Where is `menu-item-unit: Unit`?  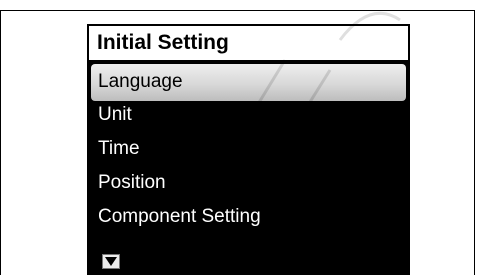
menu-item-unit: Unit is located at coordinates (248, 117).